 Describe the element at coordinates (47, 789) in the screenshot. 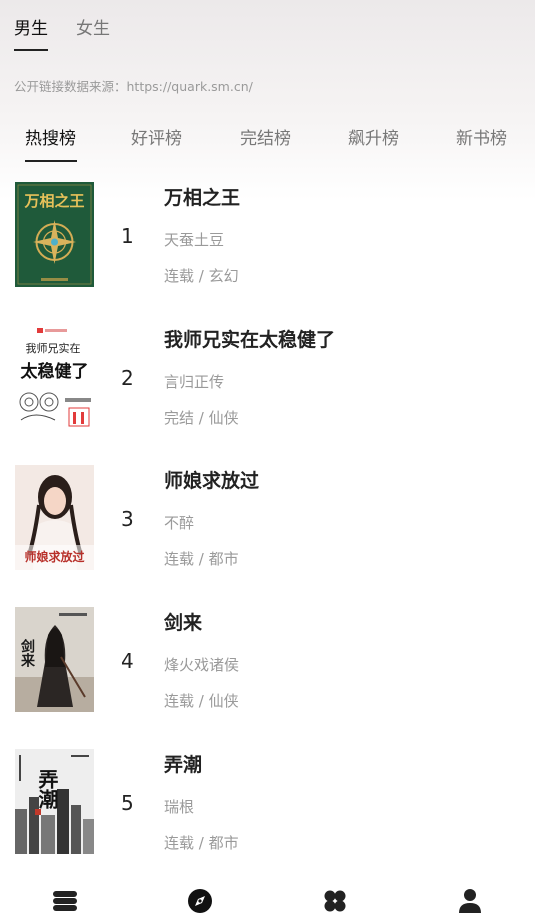

I see `cover-title-text: 弄潮` at that location.